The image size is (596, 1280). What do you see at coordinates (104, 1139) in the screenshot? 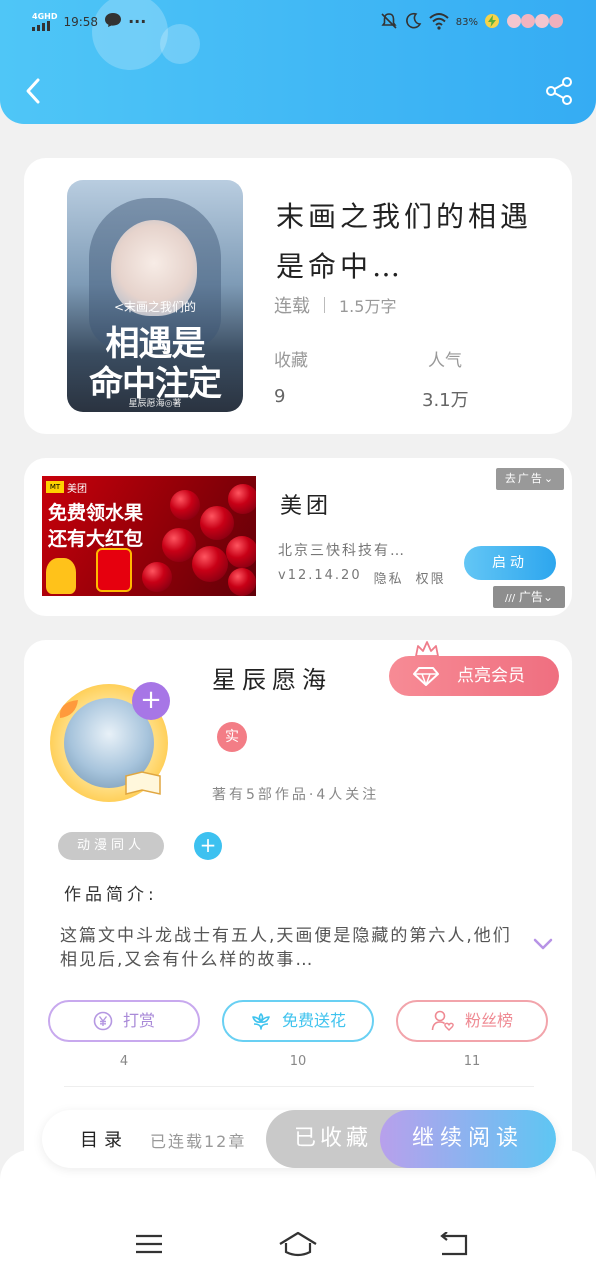
I see `toc-button: 目录` at bounding box center [104, 1139].